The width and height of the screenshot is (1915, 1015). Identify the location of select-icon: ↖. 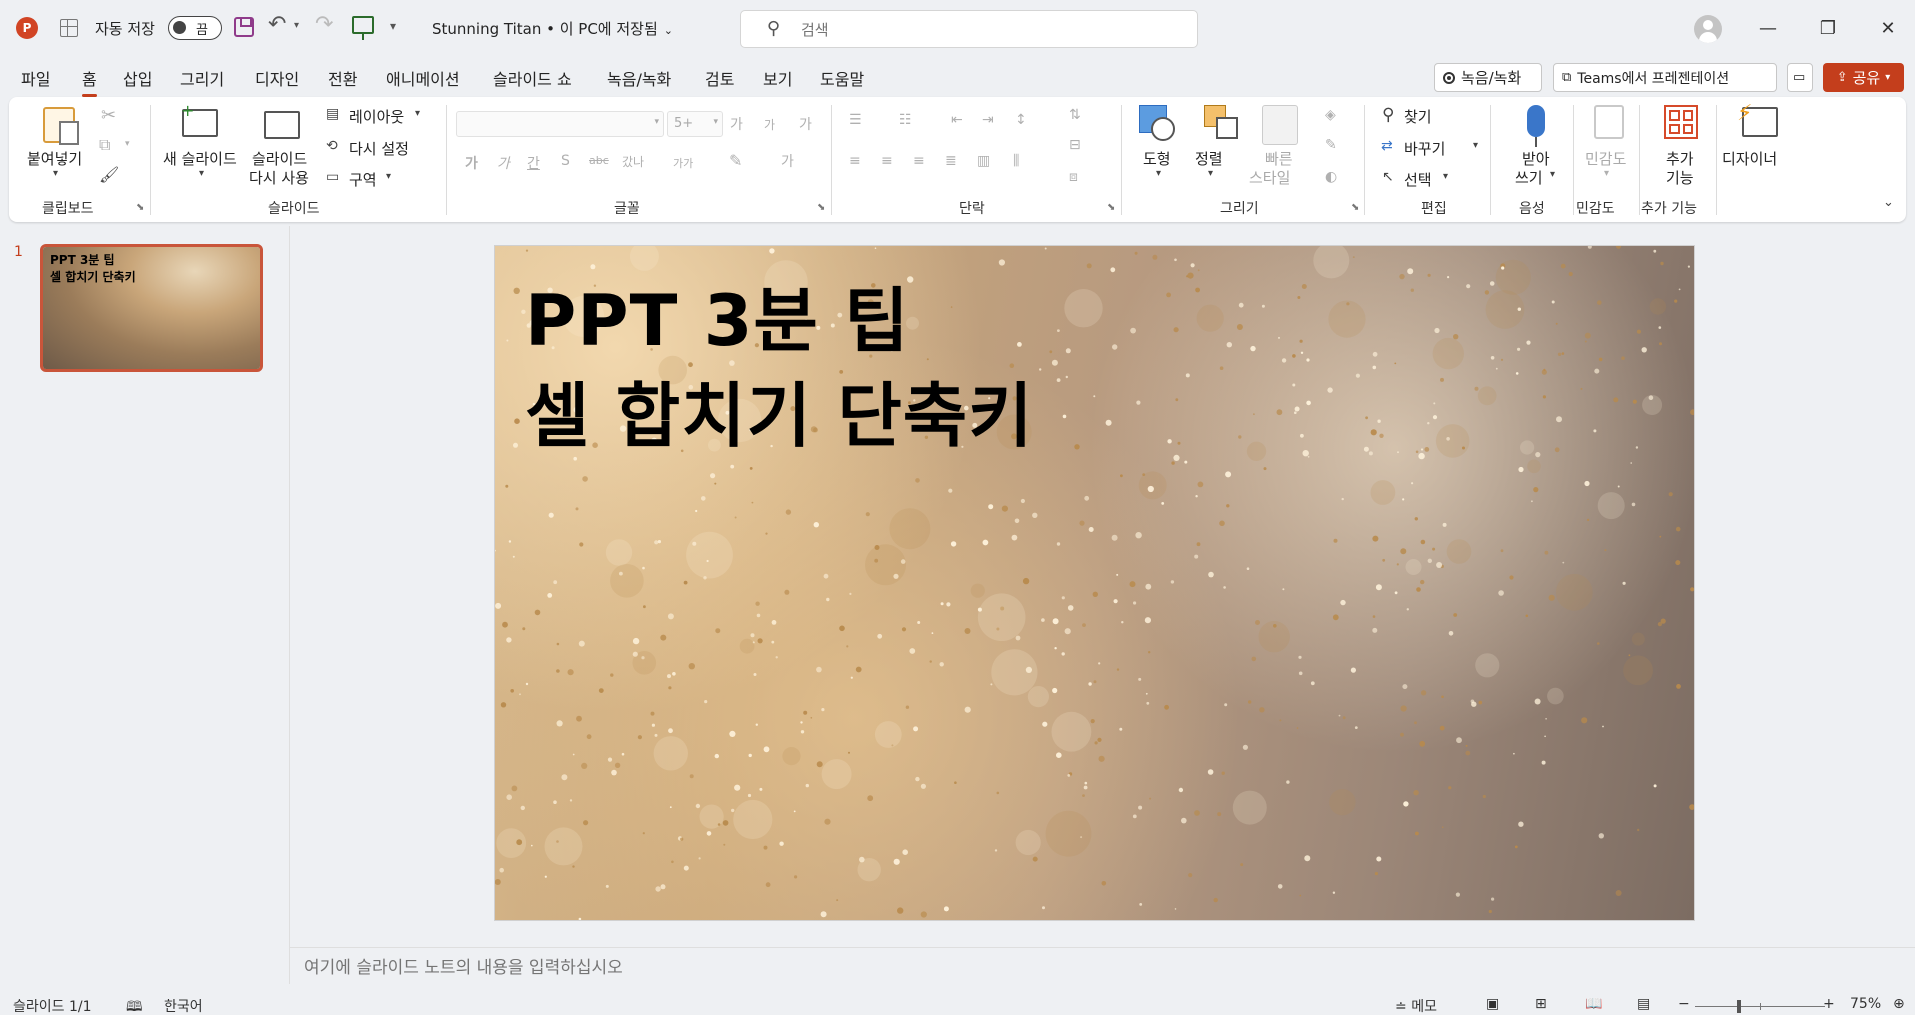
(1388, 177).